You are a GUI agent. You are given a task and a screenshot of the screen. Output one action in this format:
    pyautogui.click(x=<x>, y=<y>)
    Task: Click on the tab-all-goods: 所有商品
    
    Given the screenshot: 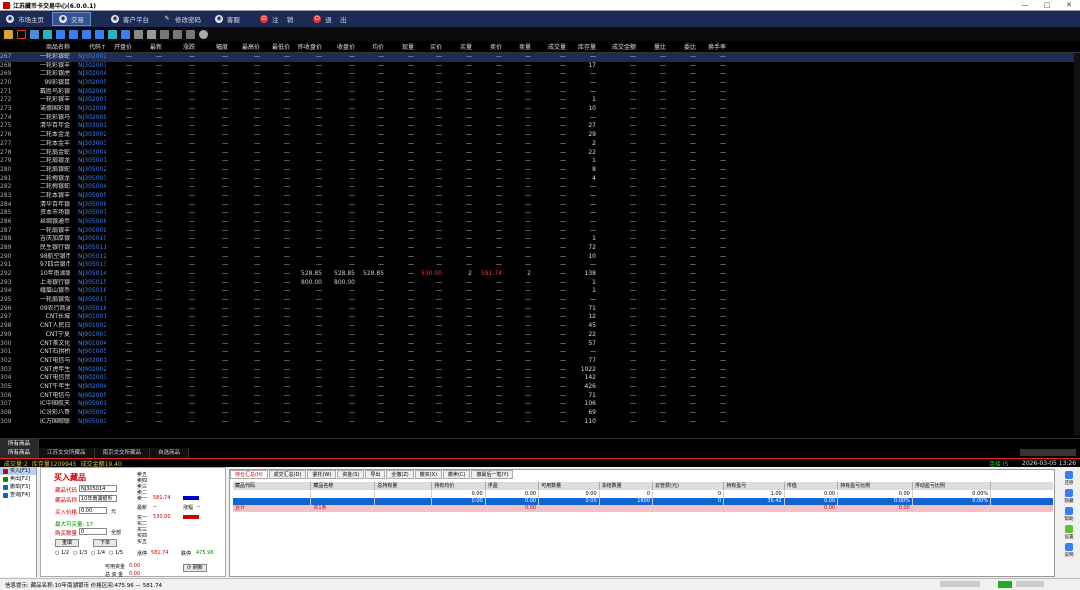 What is the action you would take?
    pyautogui.click(x=20, y=453)
    